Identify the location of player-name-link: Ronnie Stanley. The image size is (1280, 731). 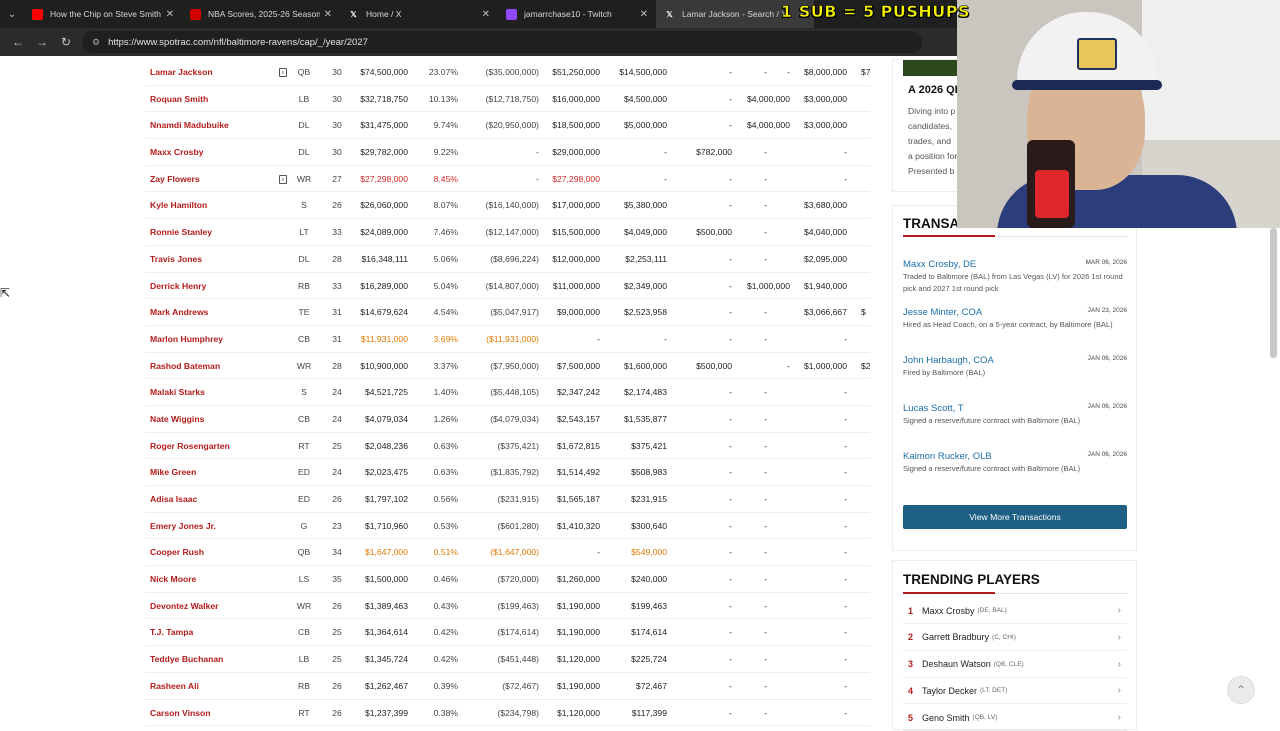
(181, 232).